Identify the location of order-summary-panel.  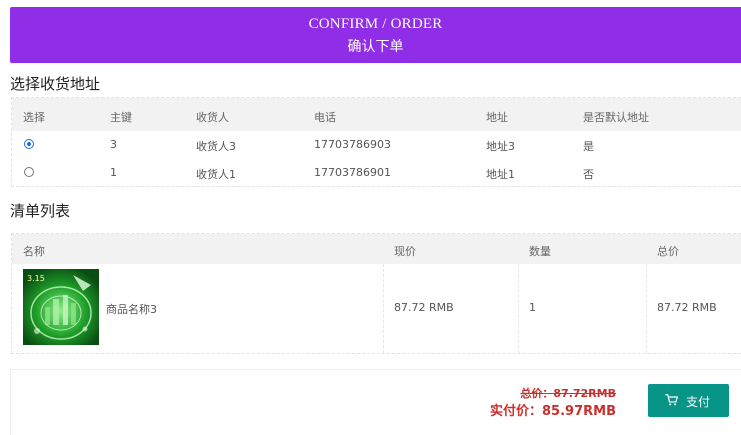
(375, 402).